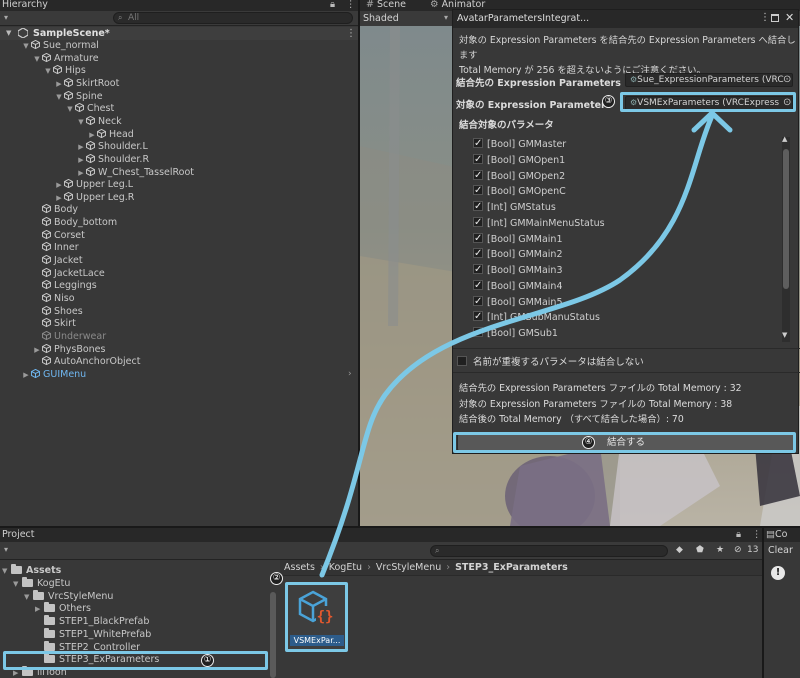 The height and width of the screenshot is (678, 800). Describe the element at coordinates (55, 210) in the screenshot. I see `hierarchy-item: Body` at that location.